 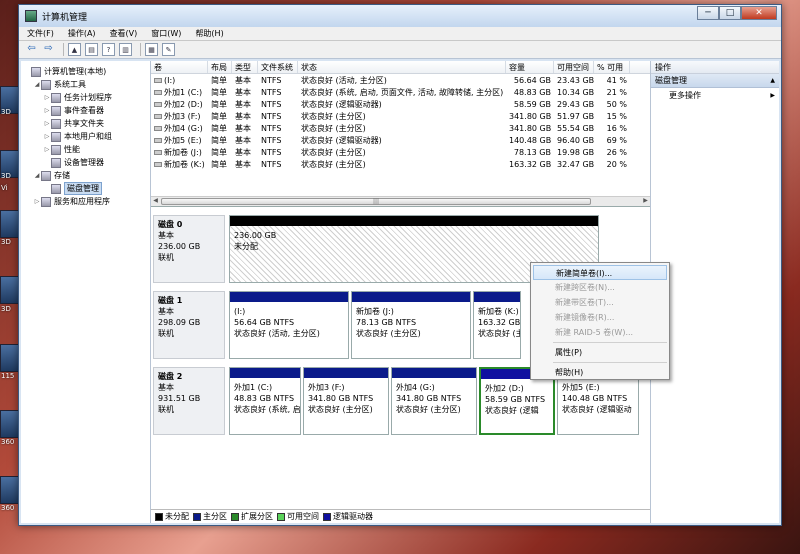 What do you see at coordinates (530, 67) in the screenshot?
I see `col-capacity: 容量` at bounding box center [530, 67].